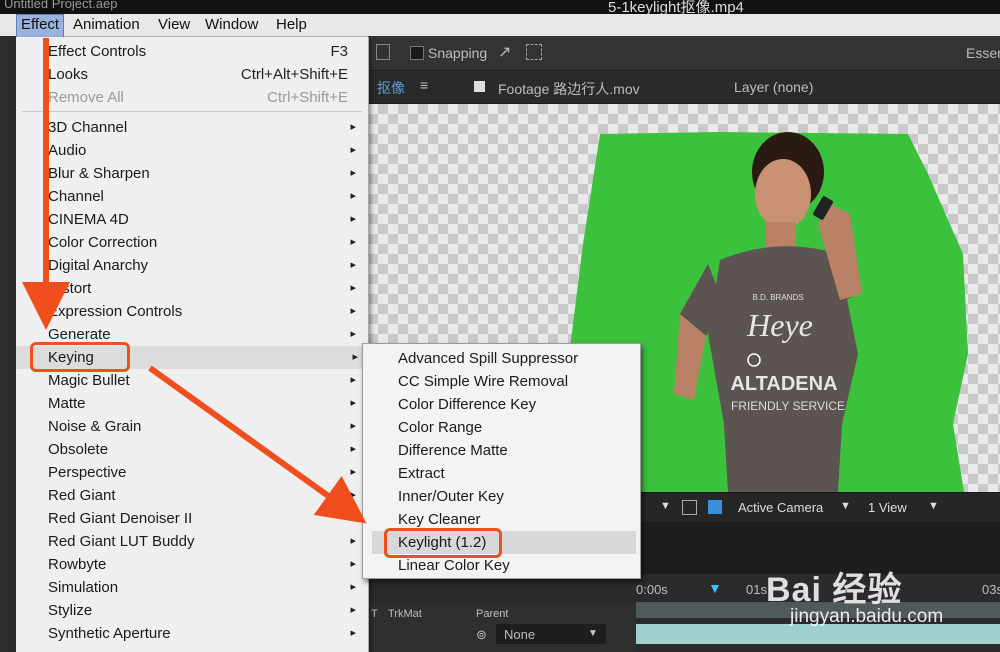  Describe the element at coordinates (689, 507) in the screenshot. I see `region-icon` at that location.